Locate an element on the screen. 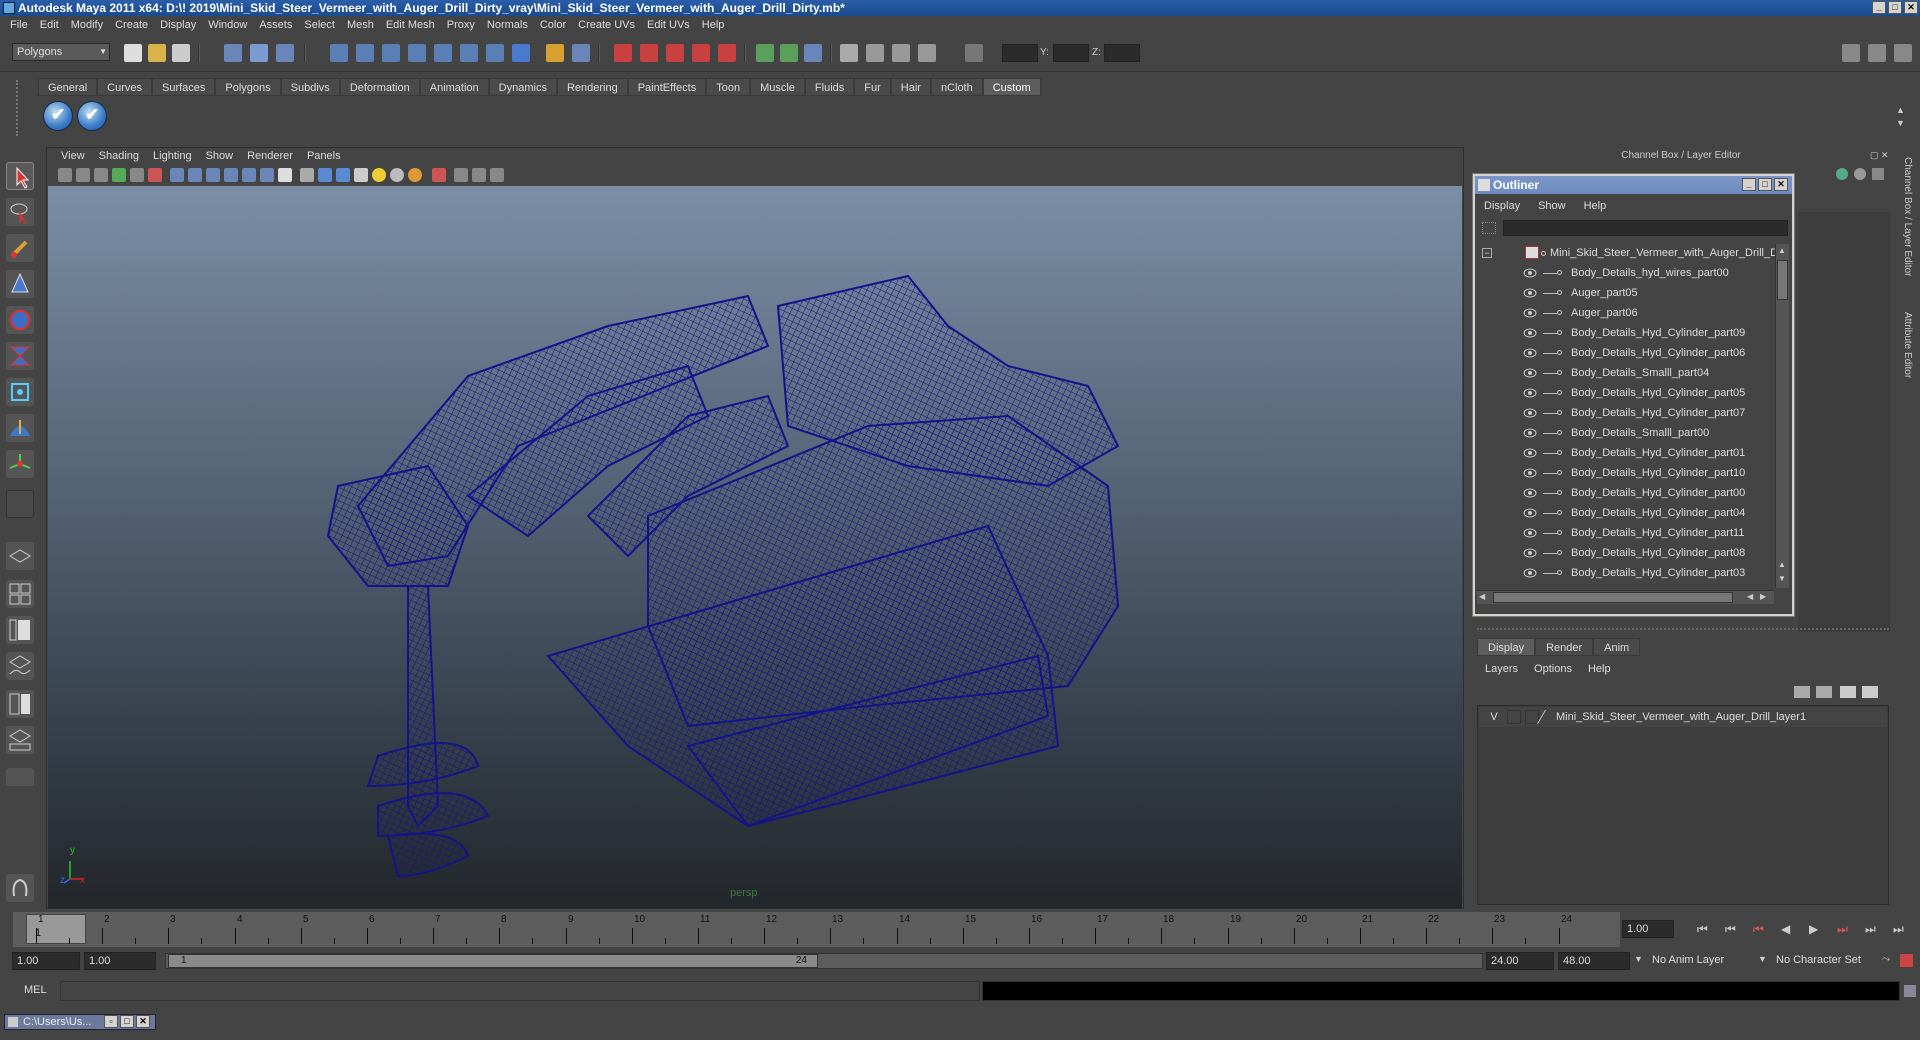 This screenshot has height=1040, width=1920. outliner-item: Body_Details_Smalll_part00 is located at coordinates (1625, 433).